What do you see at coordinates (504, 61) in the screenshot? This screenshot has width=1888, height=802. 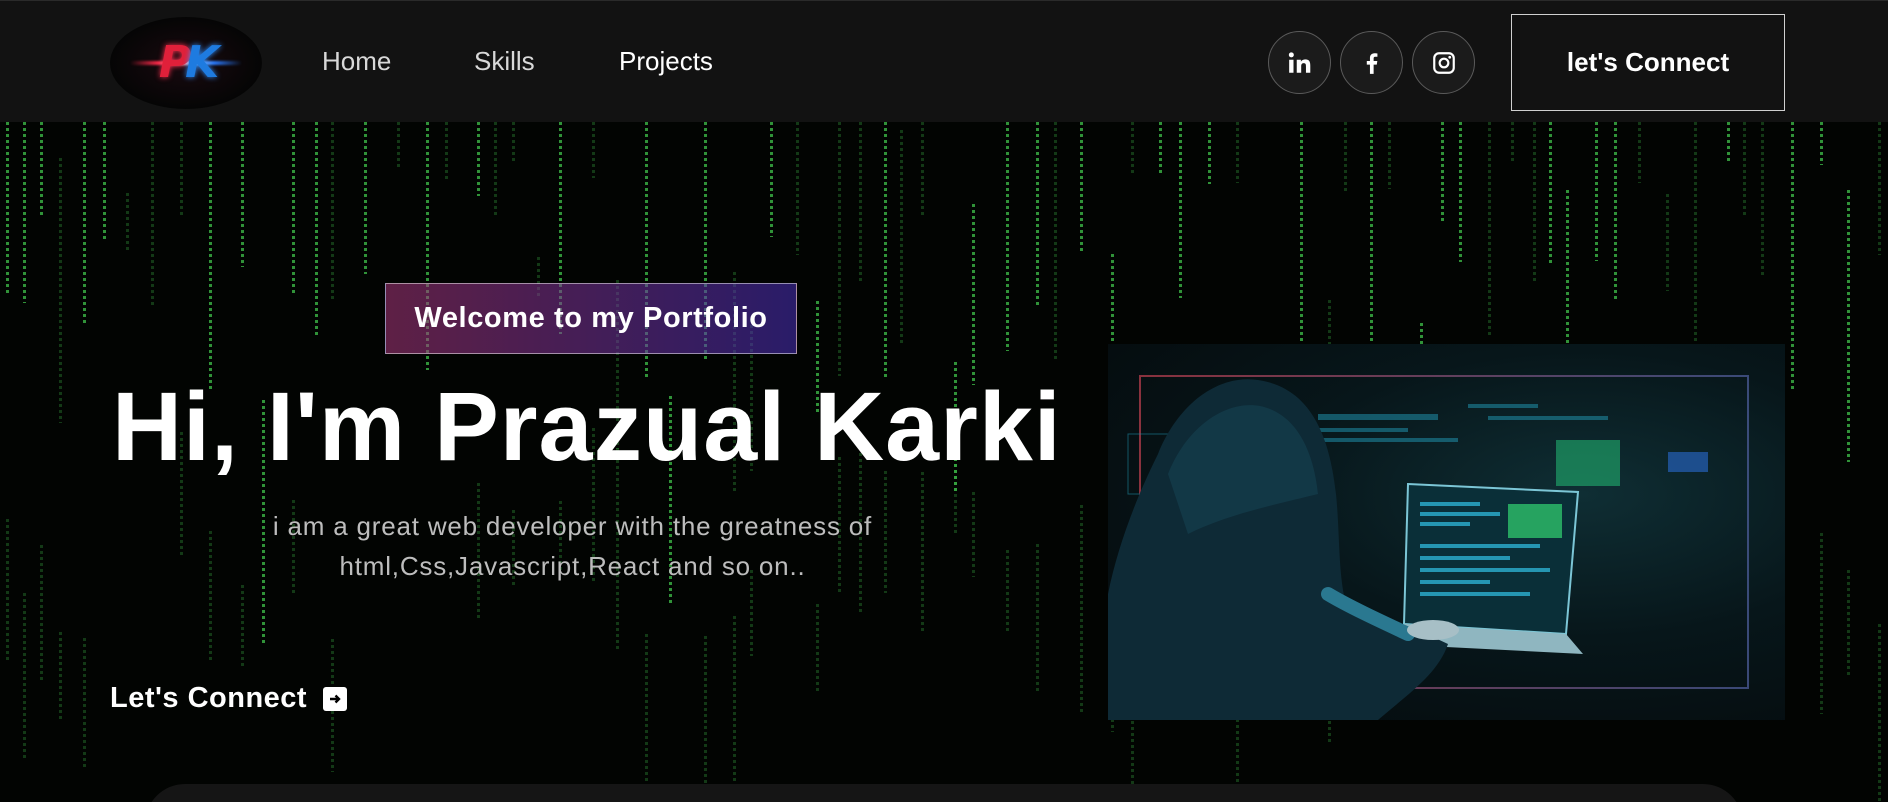 I see `nav-link-skills: Skills` at bounding box center [504, 61].